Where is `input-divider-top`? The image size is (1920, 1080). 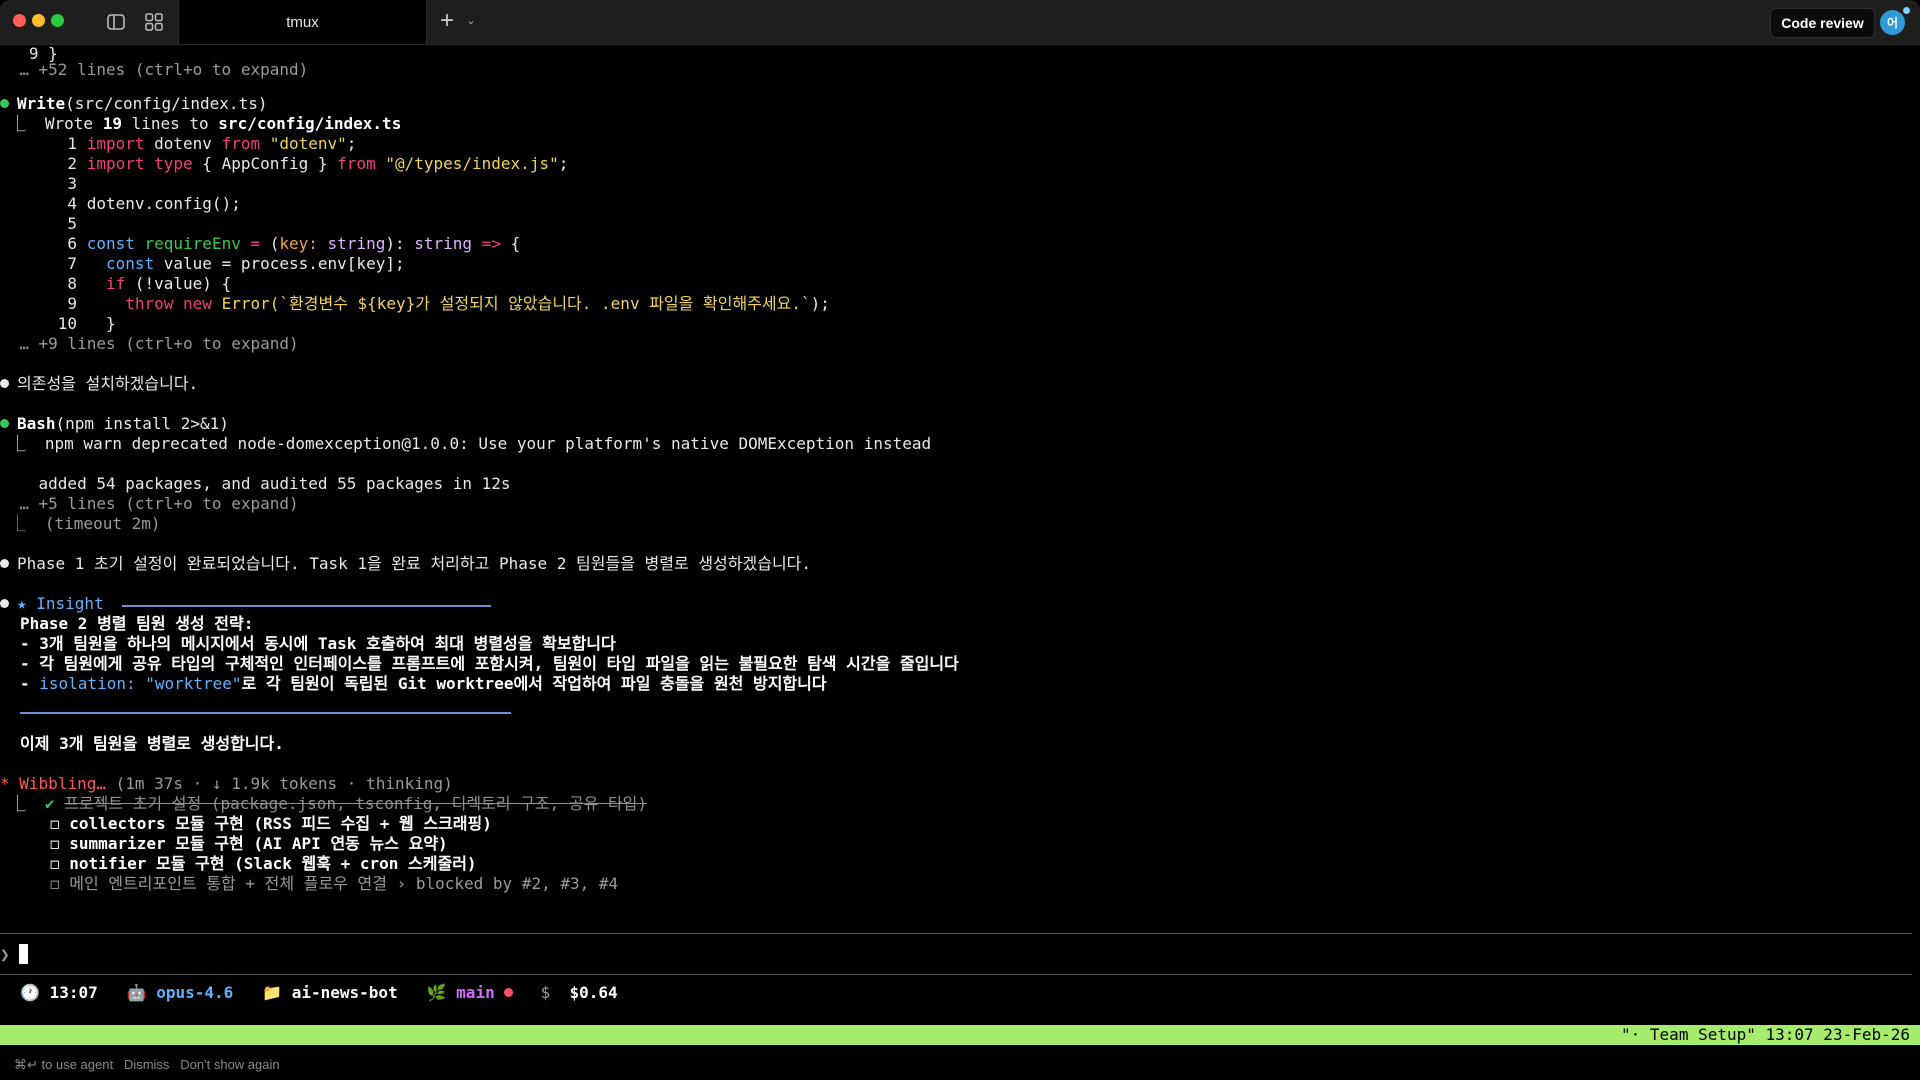
input-divider-top is located at coordinates (956, 933).